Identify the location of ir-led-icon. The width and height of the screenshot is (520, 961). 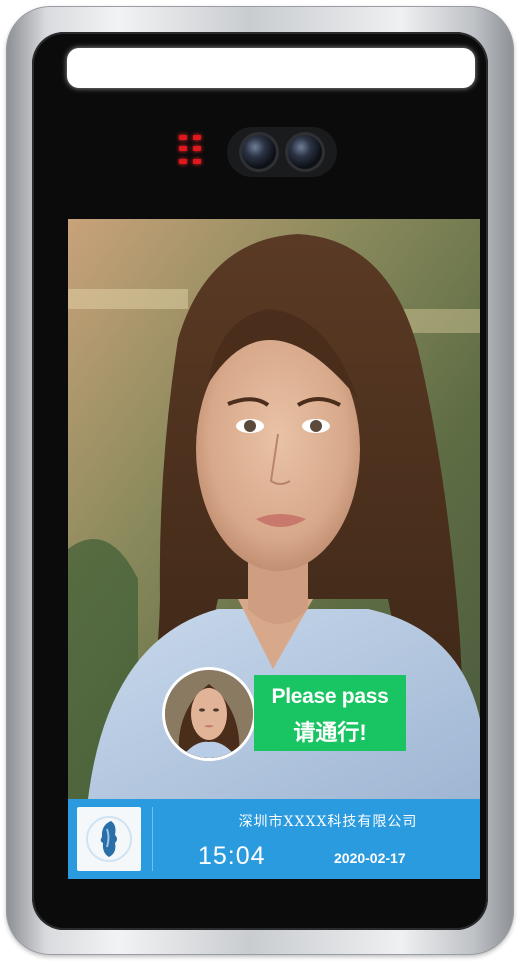
(192, 152).